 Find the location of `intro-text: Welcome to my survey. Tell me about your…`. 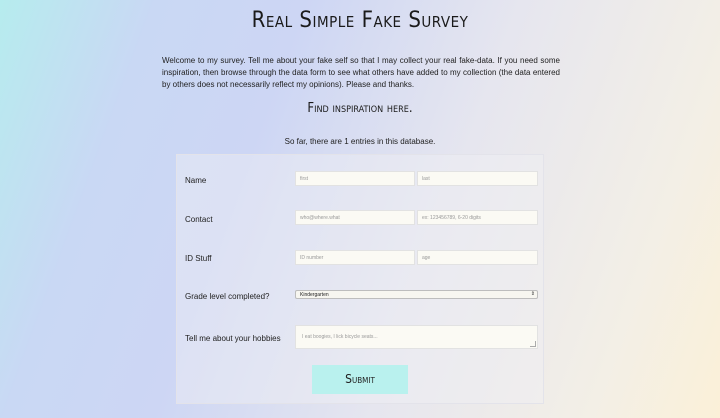

intro-text: Welcome to my survey. Tell me about your… is located at coordinates (361, 72).